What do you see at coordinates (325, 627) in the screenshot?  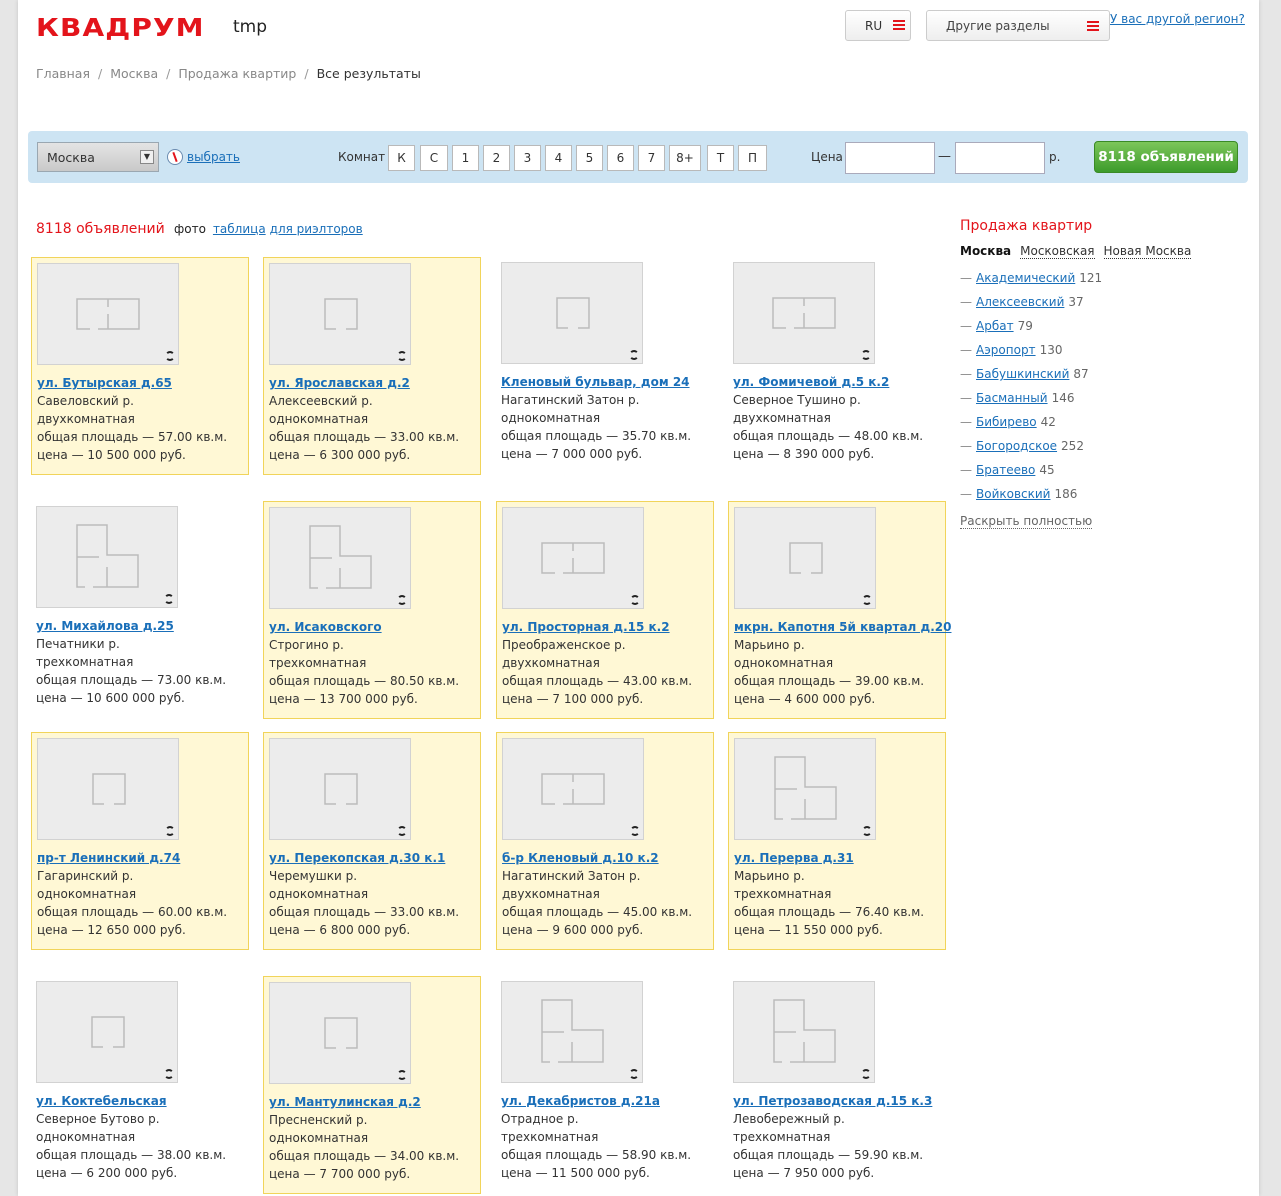 I see `listing-address-link: ул. Исаковского` at bounding box center [325, 627].